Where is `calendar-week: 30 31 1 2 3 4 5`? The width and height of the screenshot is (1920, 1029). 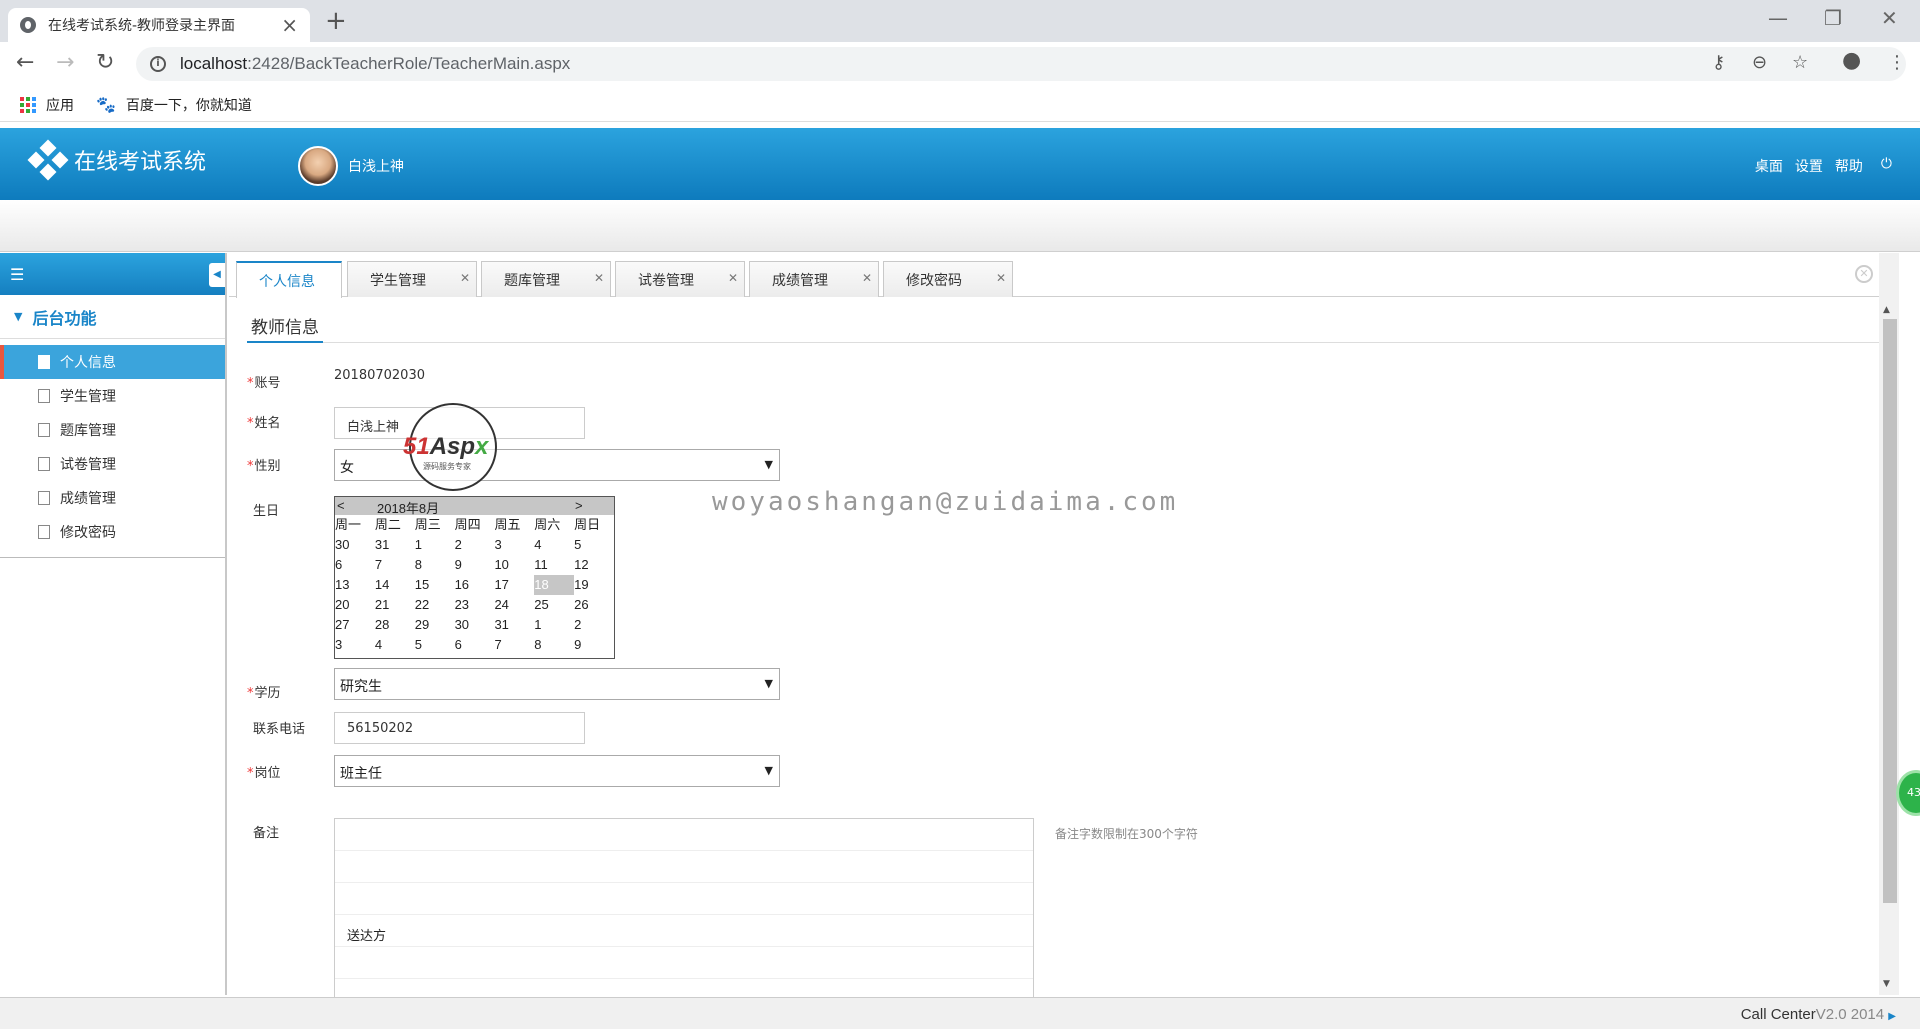
calendar-week: 30 31 1 2 3 4 5 is located at coordinates (474, 545).